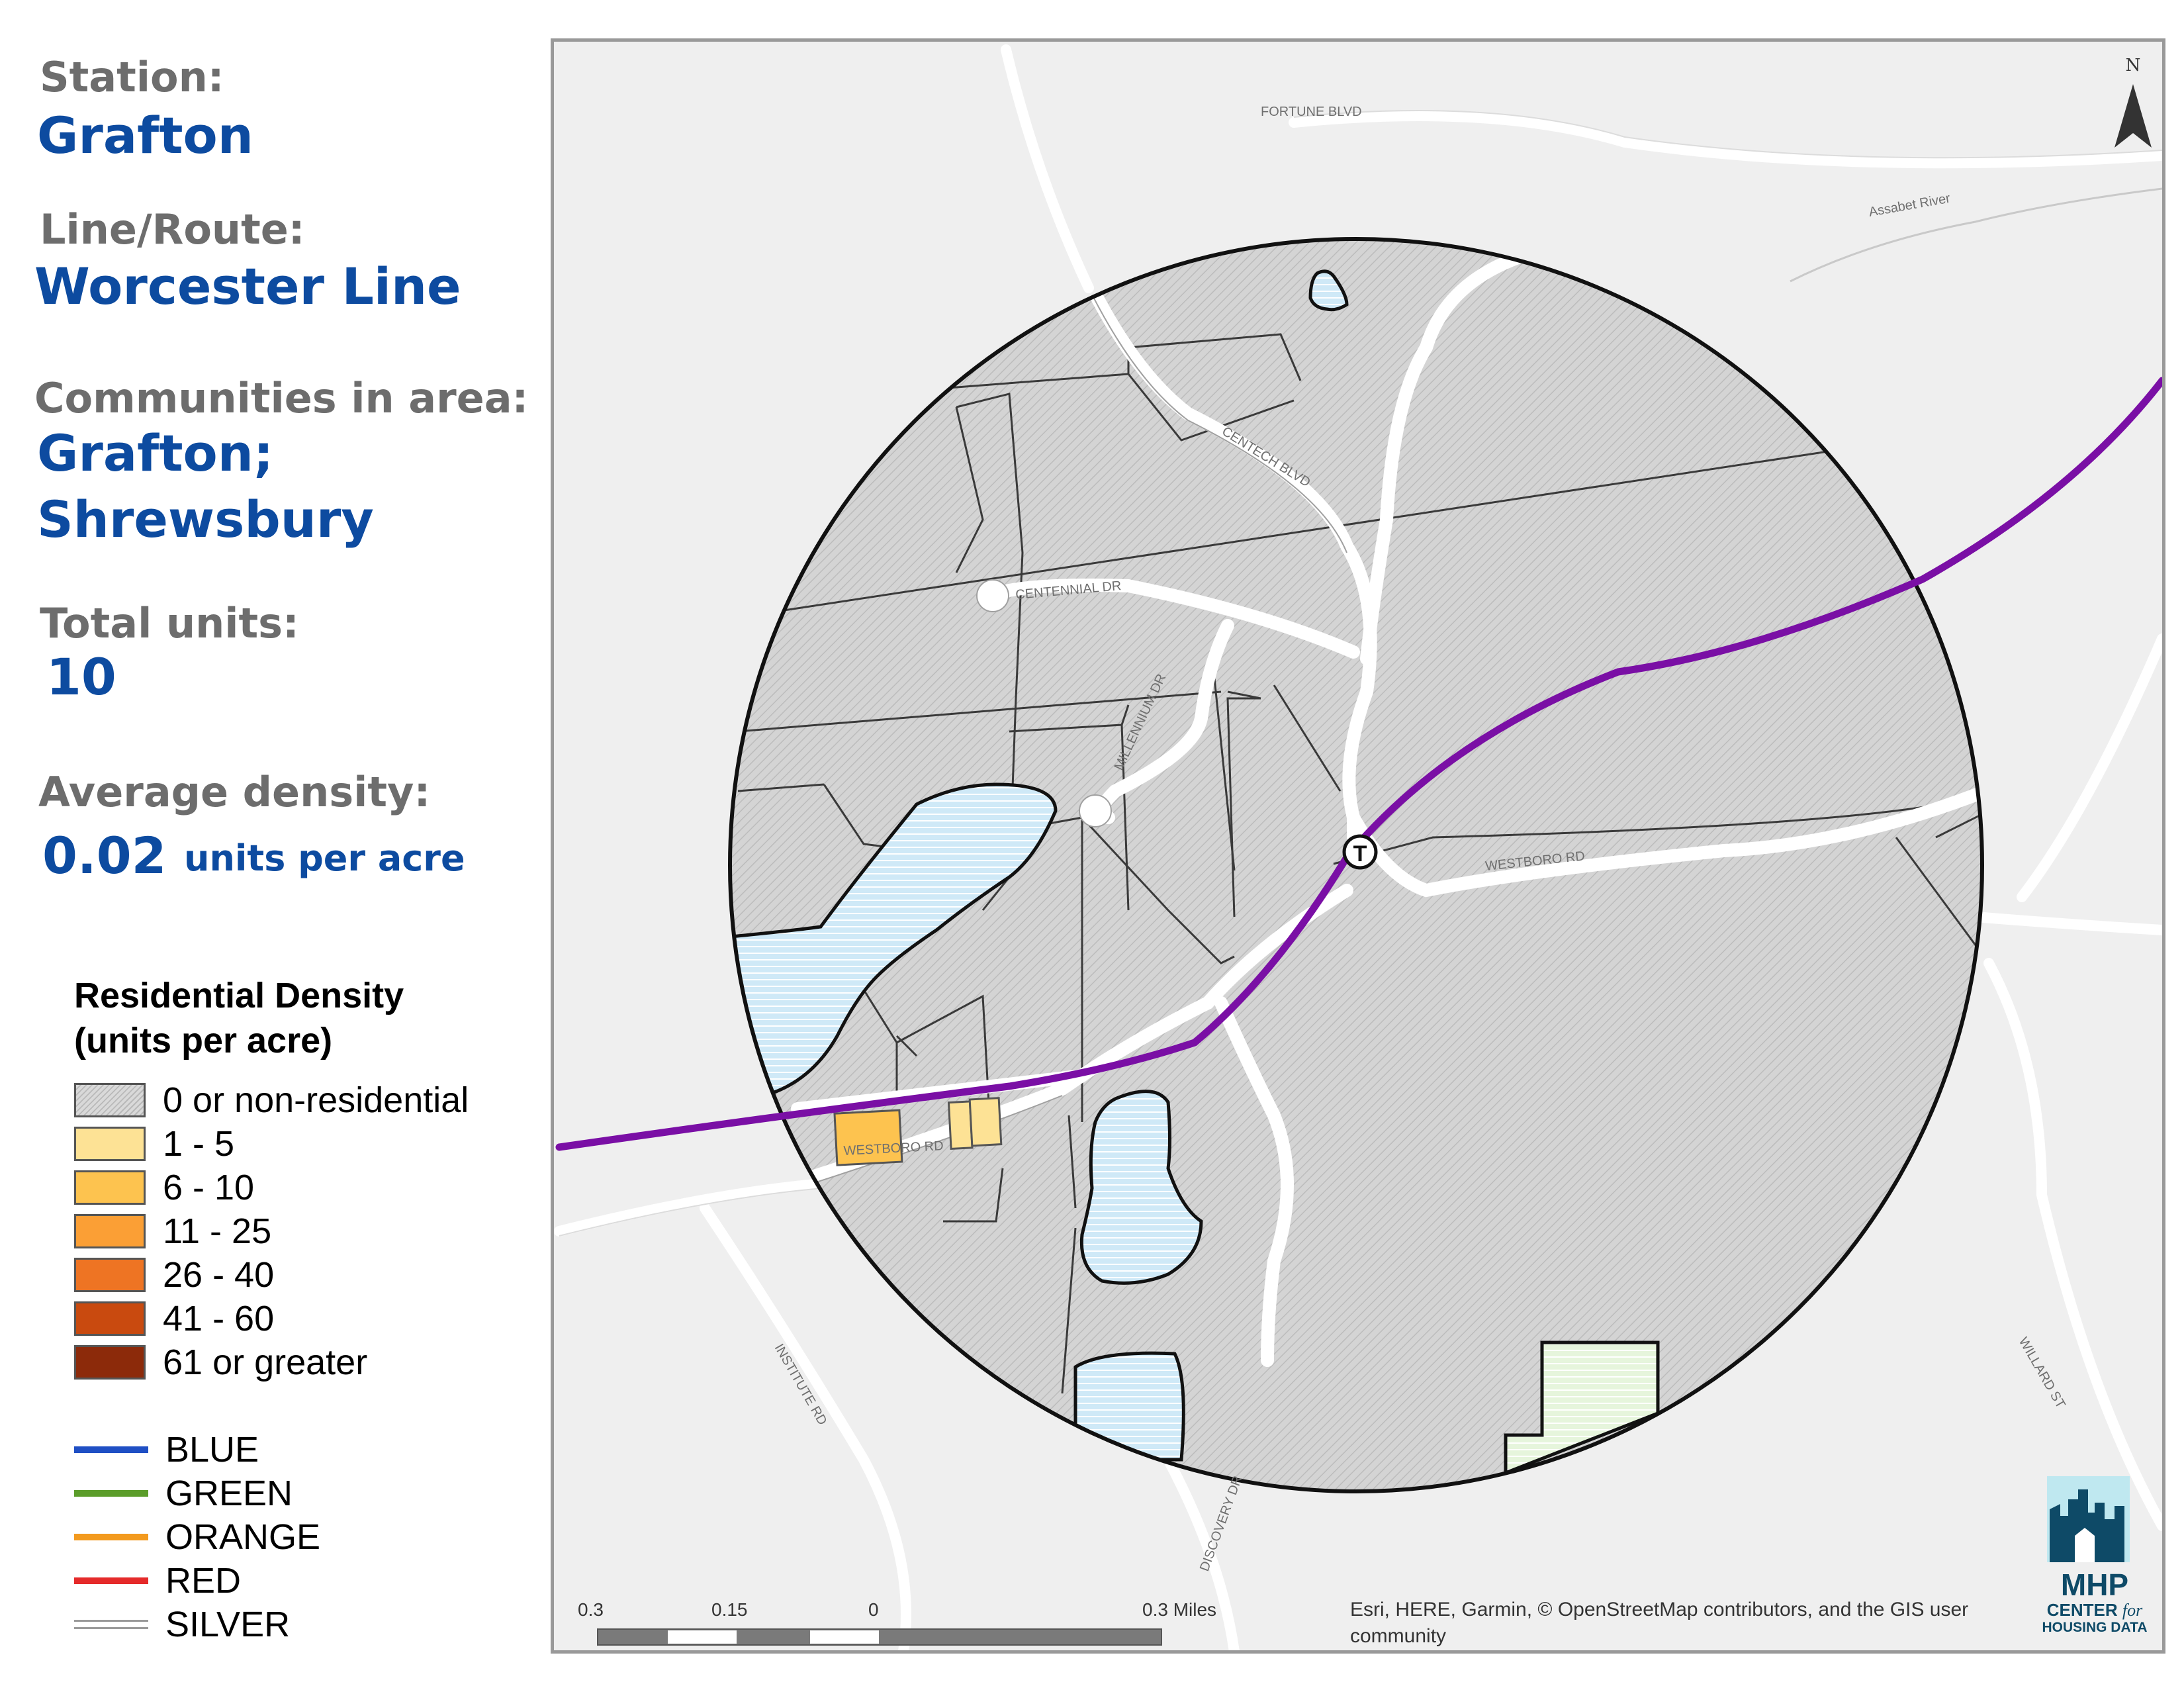 Image resolution: width=2184 pixels, height=1688 pixels. I want to click on legend-label: 6 - 10, so click(209, 1187).